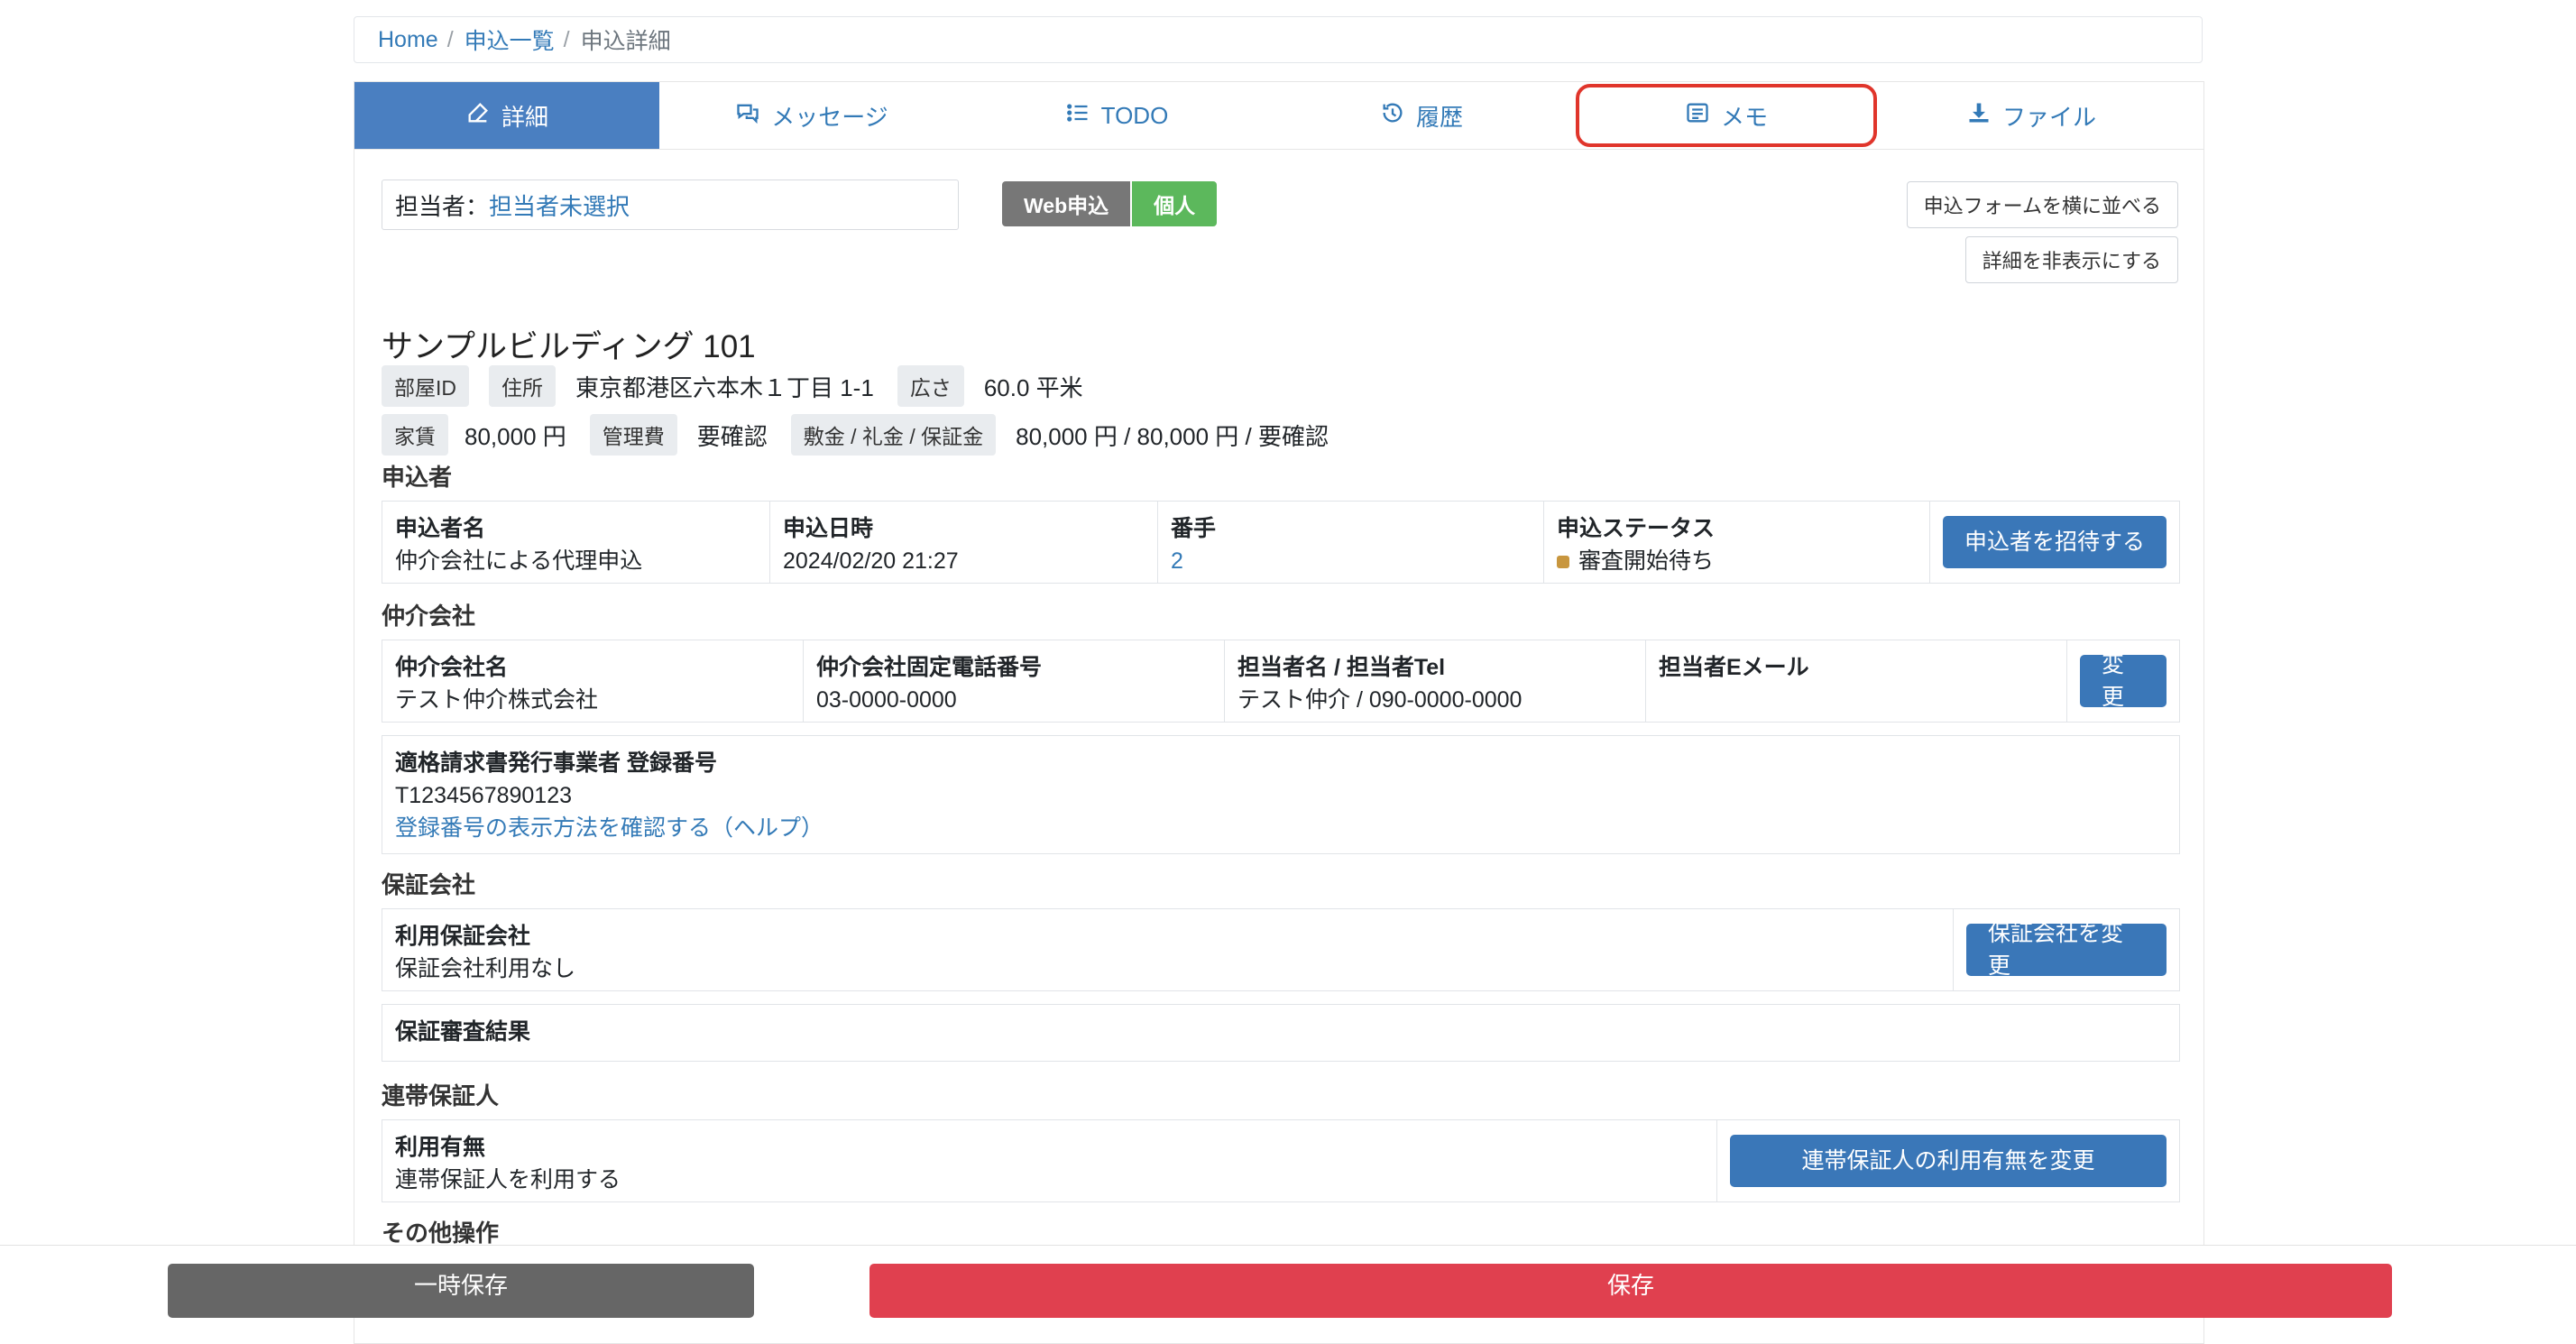 The height and width of the screenshot is (1344, 2576). Describe the element at coordinates (1563, 562) in the screenshot. I see `status-dot-icon` at that location.